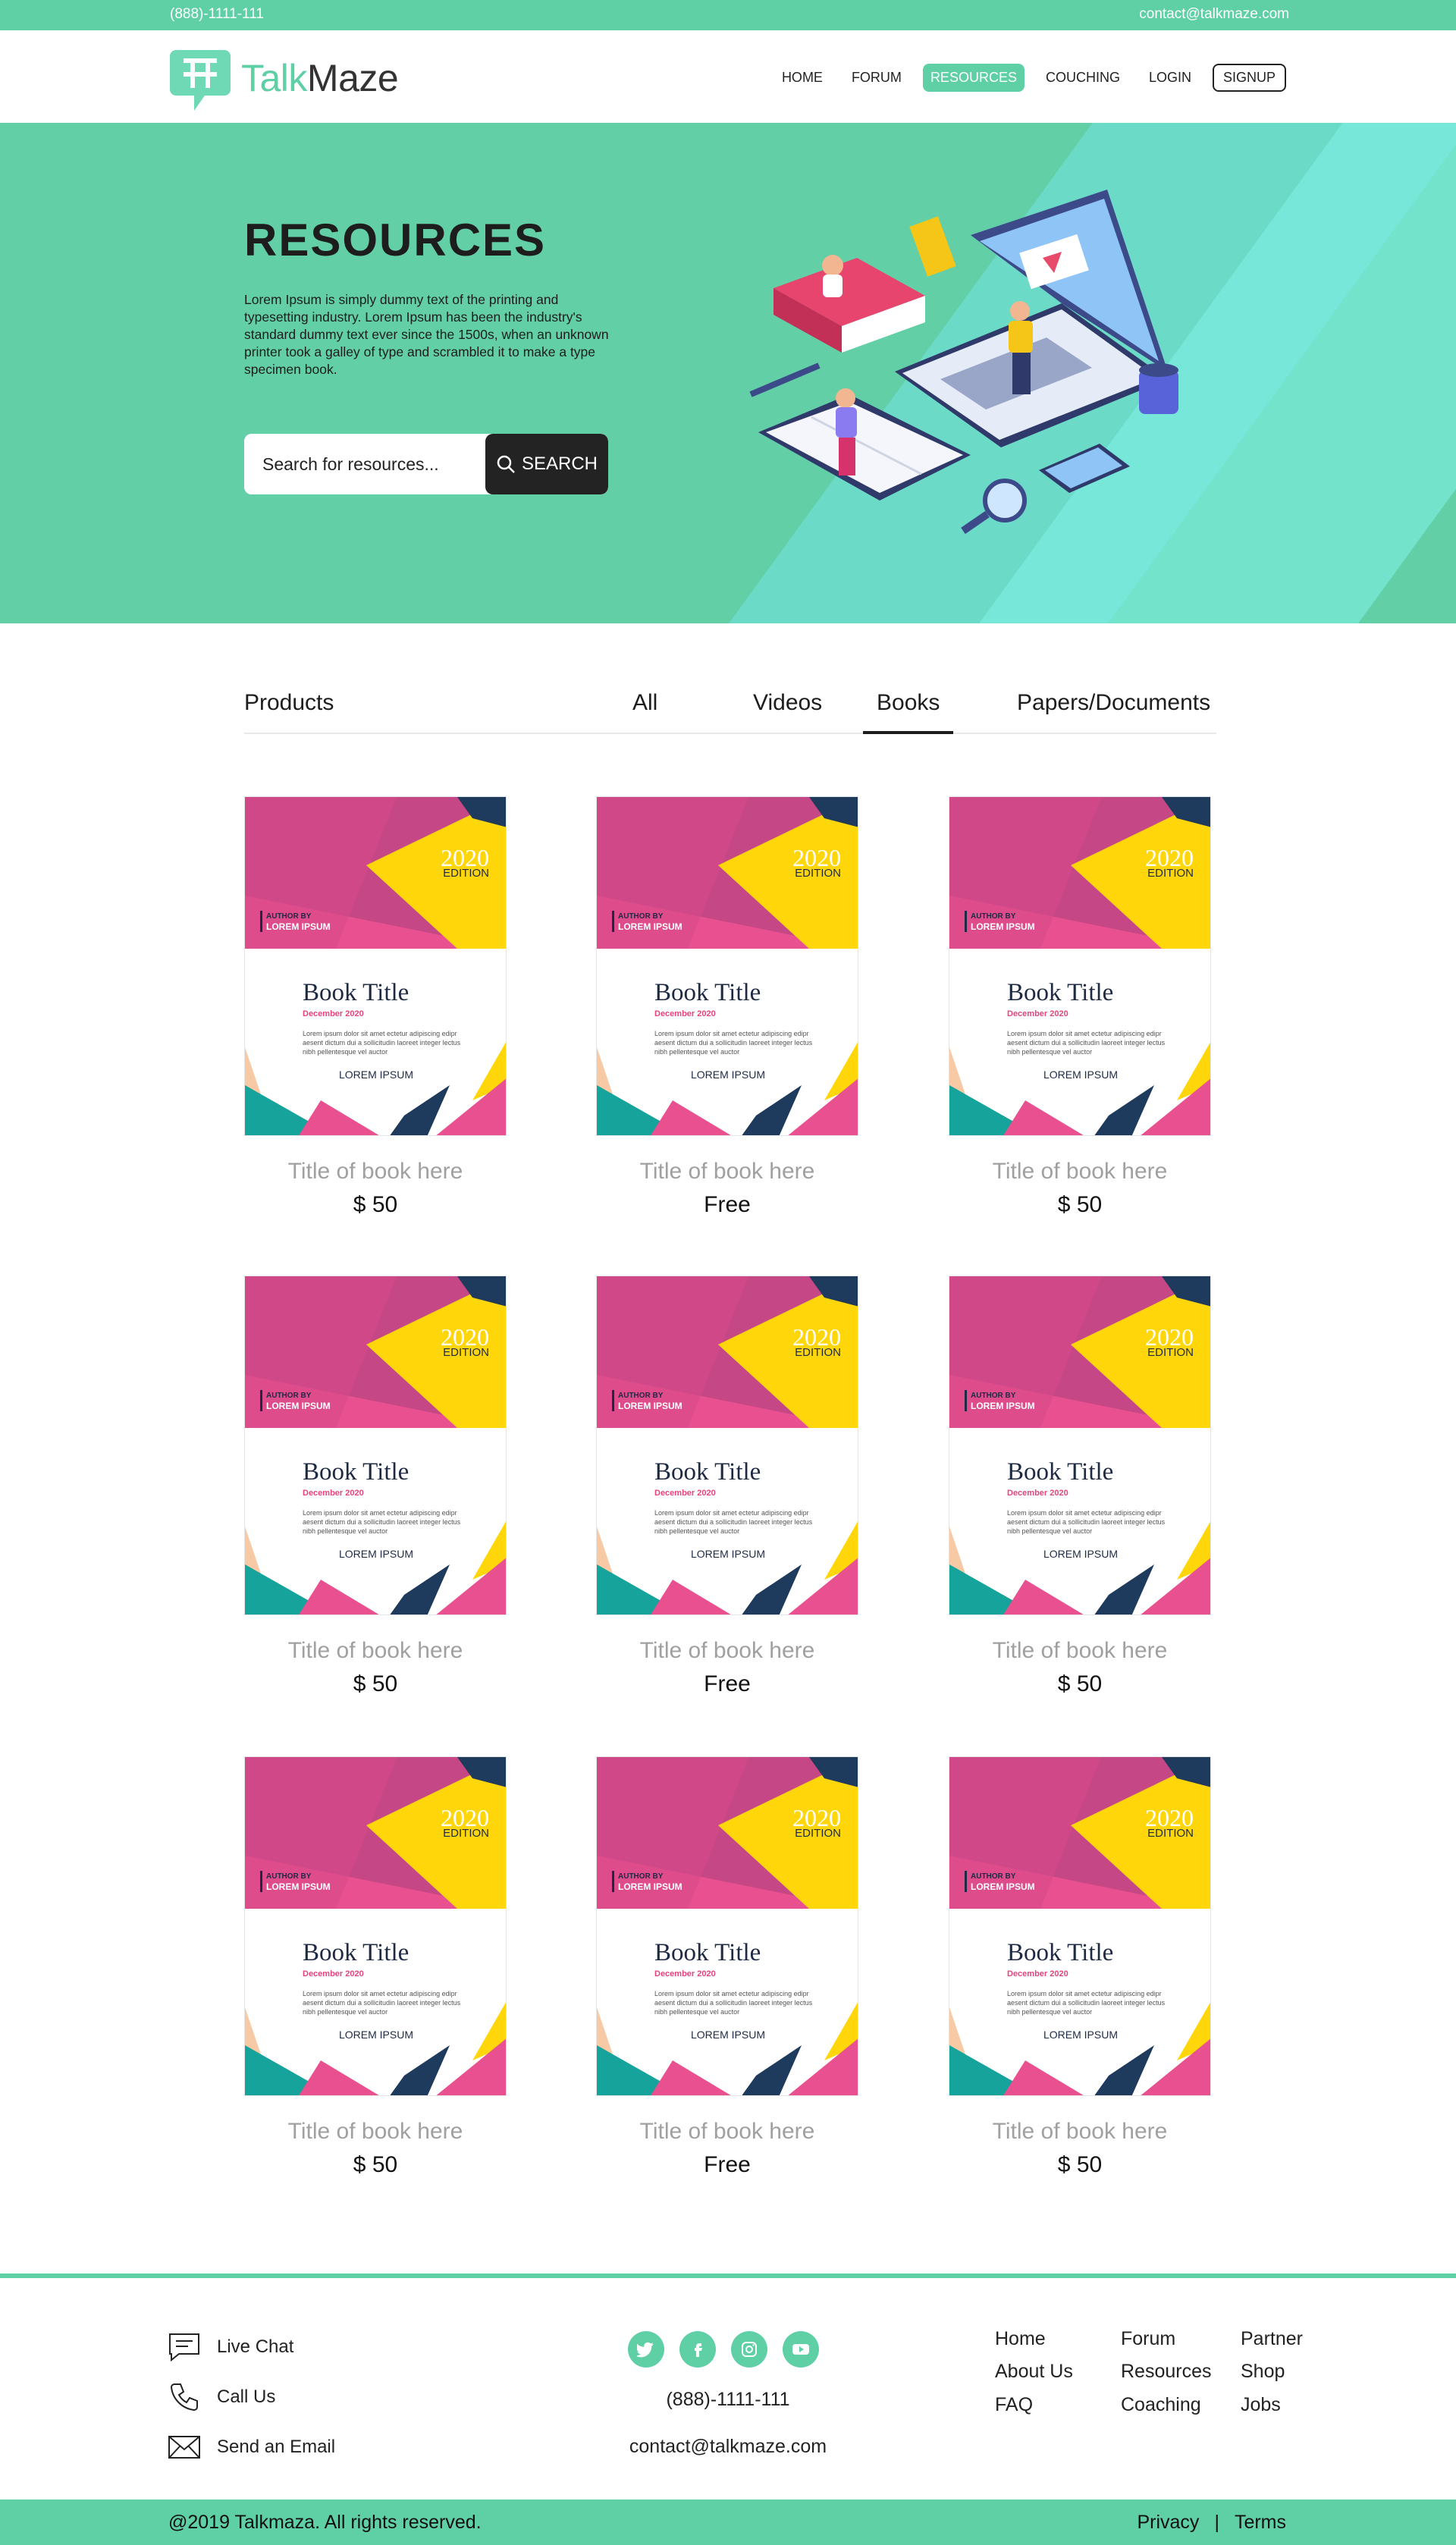 This screenshot has height=2545, width=1456. I want to click on logo-word-maze: Maze, so click(352, 78).